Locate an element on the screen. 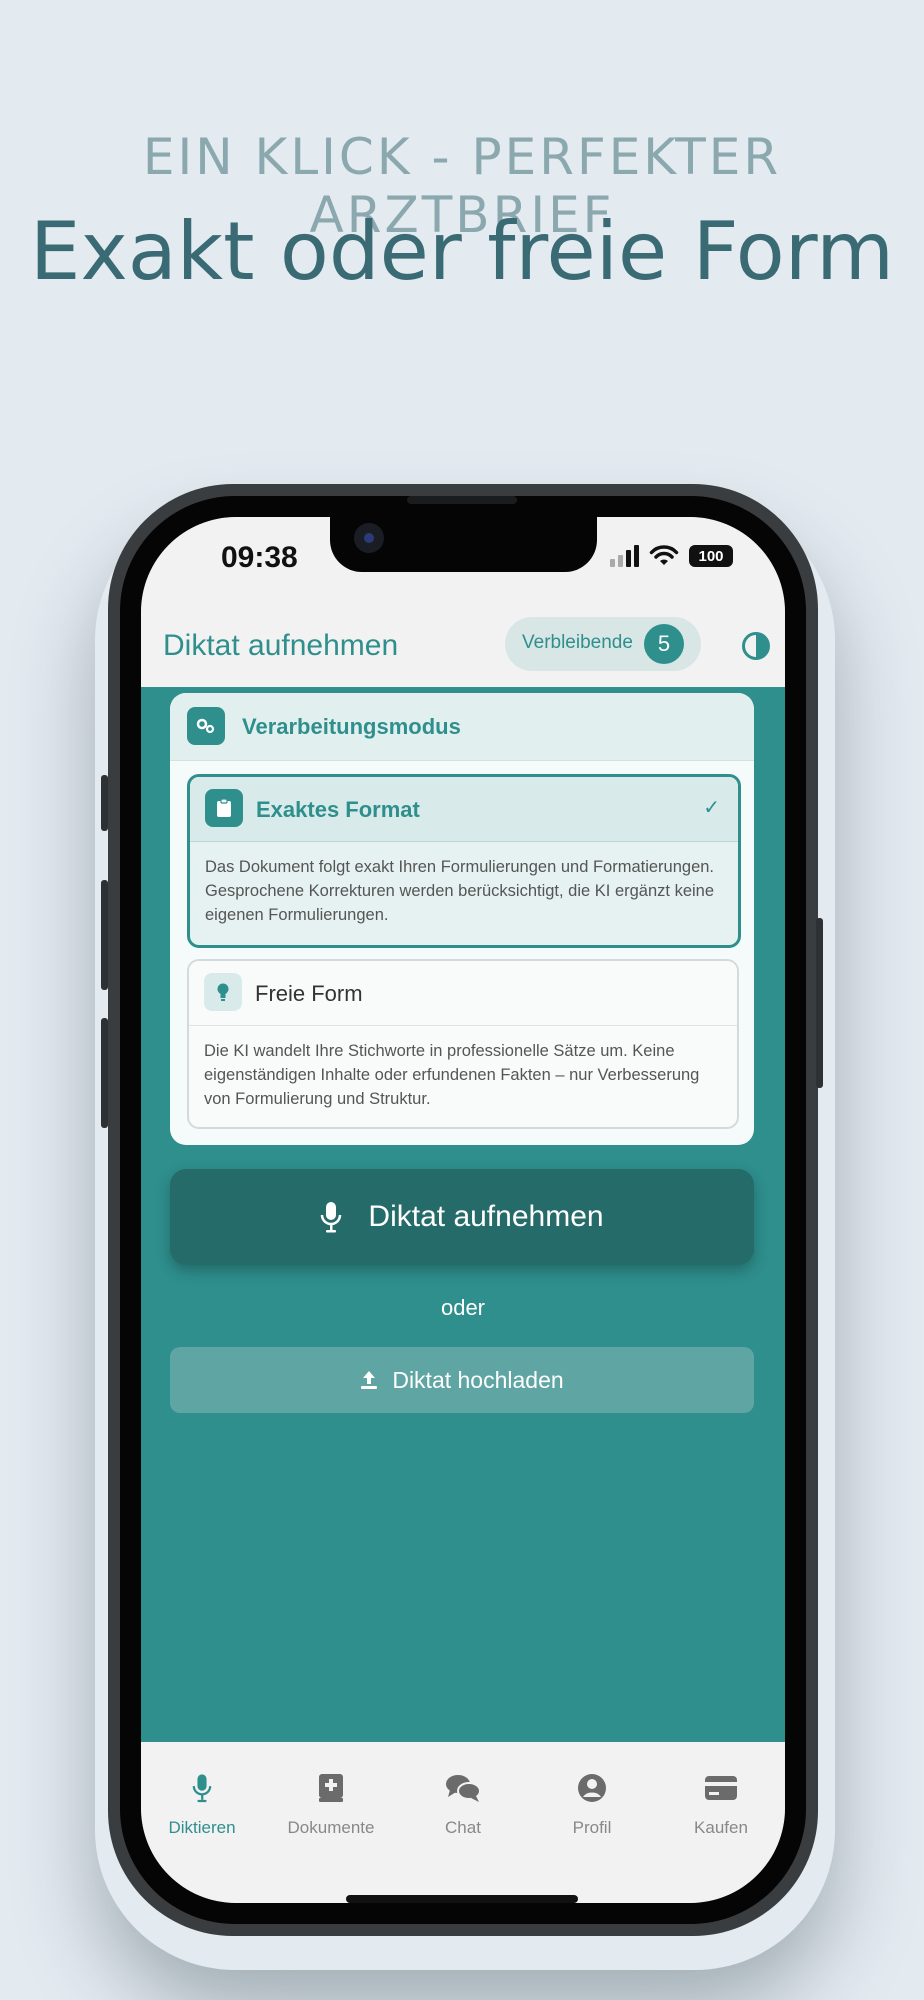  tab-profil: Profil is located at coordinates (592, 1804).